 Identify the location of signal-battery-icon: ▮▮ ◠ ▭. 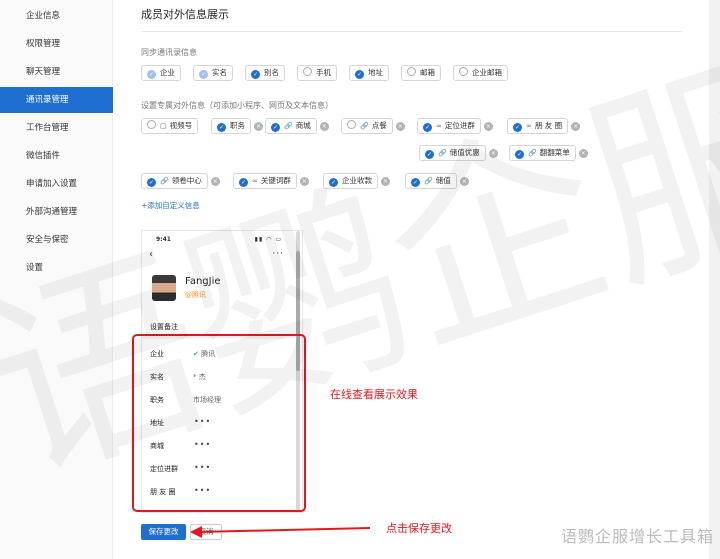
(268, 239).